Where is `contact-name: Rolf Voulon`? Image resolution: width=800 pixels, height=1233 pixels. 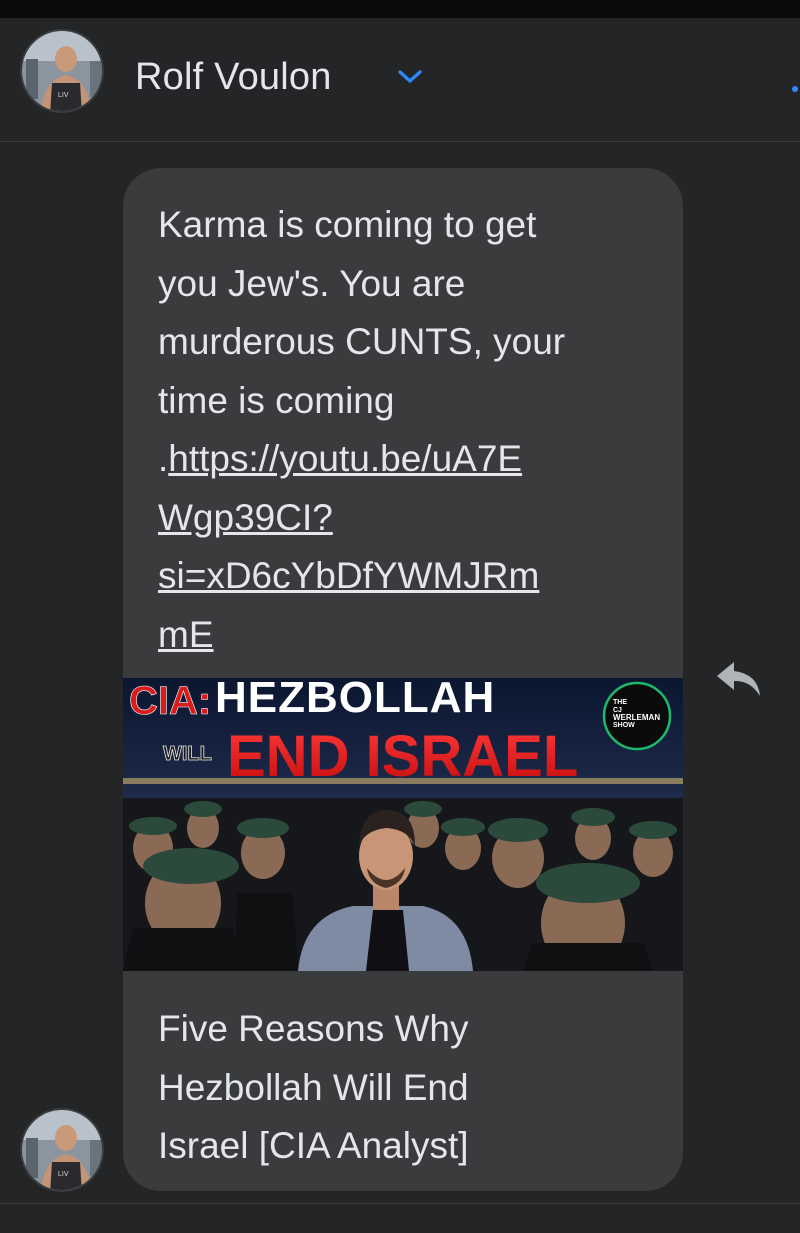 contact-name: Rolf Voulon is located at coordinates (233, 77).